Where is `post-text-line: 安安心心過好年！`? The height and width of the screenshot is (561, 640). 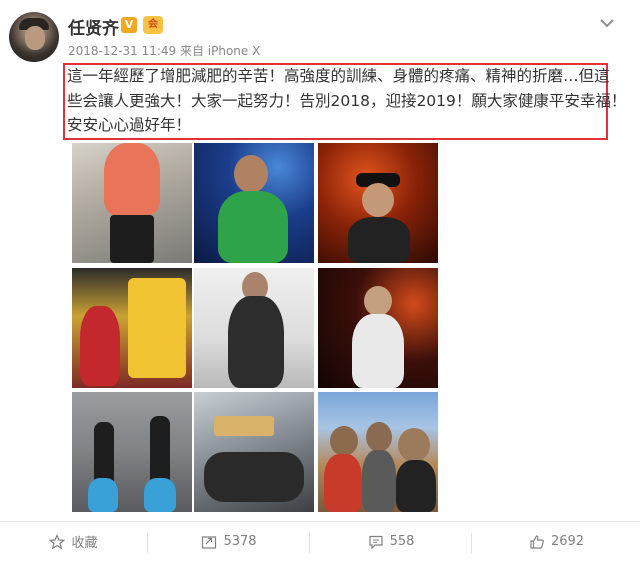 post-text-line: 安安心心過好年！ is located at coordinates (129, 125).